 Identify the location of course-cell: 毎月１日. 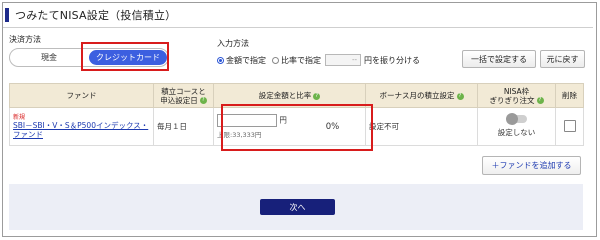
(183, 126).